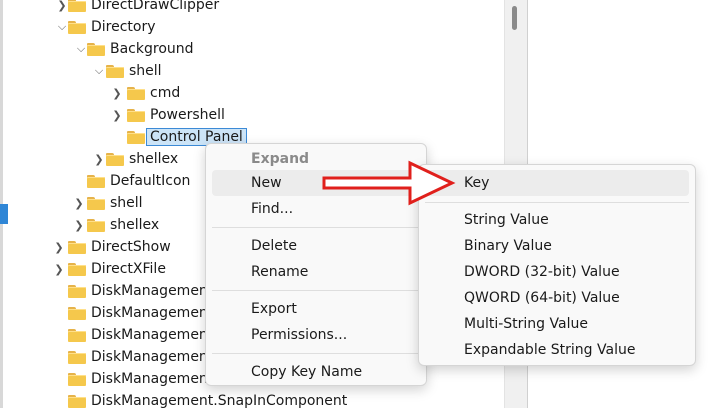 The height and width of the screenshot is (408, 712). Describe the element at coordinates (150, 181) in the screenshot. I see `tree-item-label: DefaultIcon` at that location.